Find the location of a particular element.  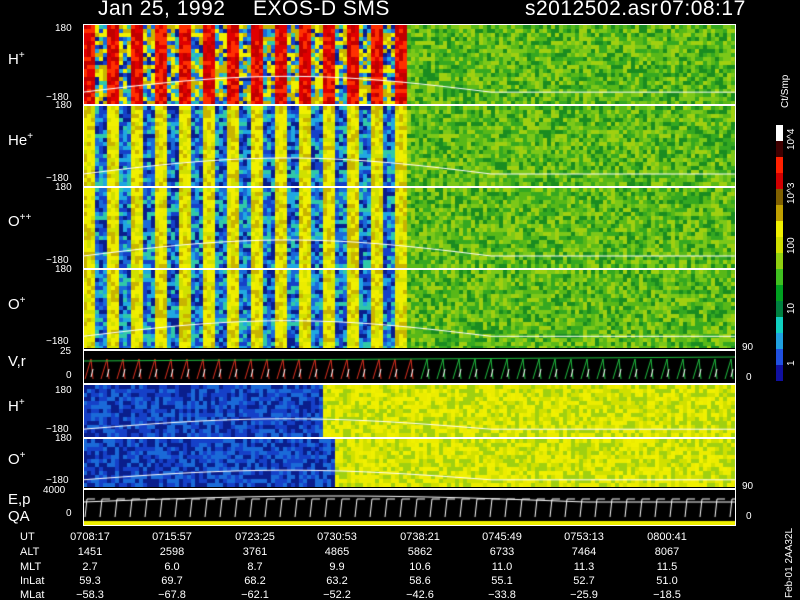

x-axis-cell-inlat: 69.7 is located at coordinates (172, 581).